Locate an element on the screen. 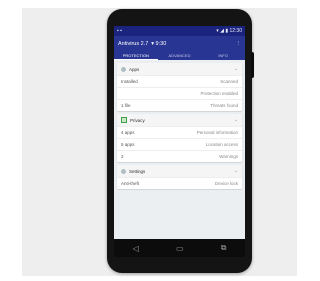 The width and height of the screenshot is (320, 281). list-item: Anti-theft Device lock is located at coordinates (179, 183).